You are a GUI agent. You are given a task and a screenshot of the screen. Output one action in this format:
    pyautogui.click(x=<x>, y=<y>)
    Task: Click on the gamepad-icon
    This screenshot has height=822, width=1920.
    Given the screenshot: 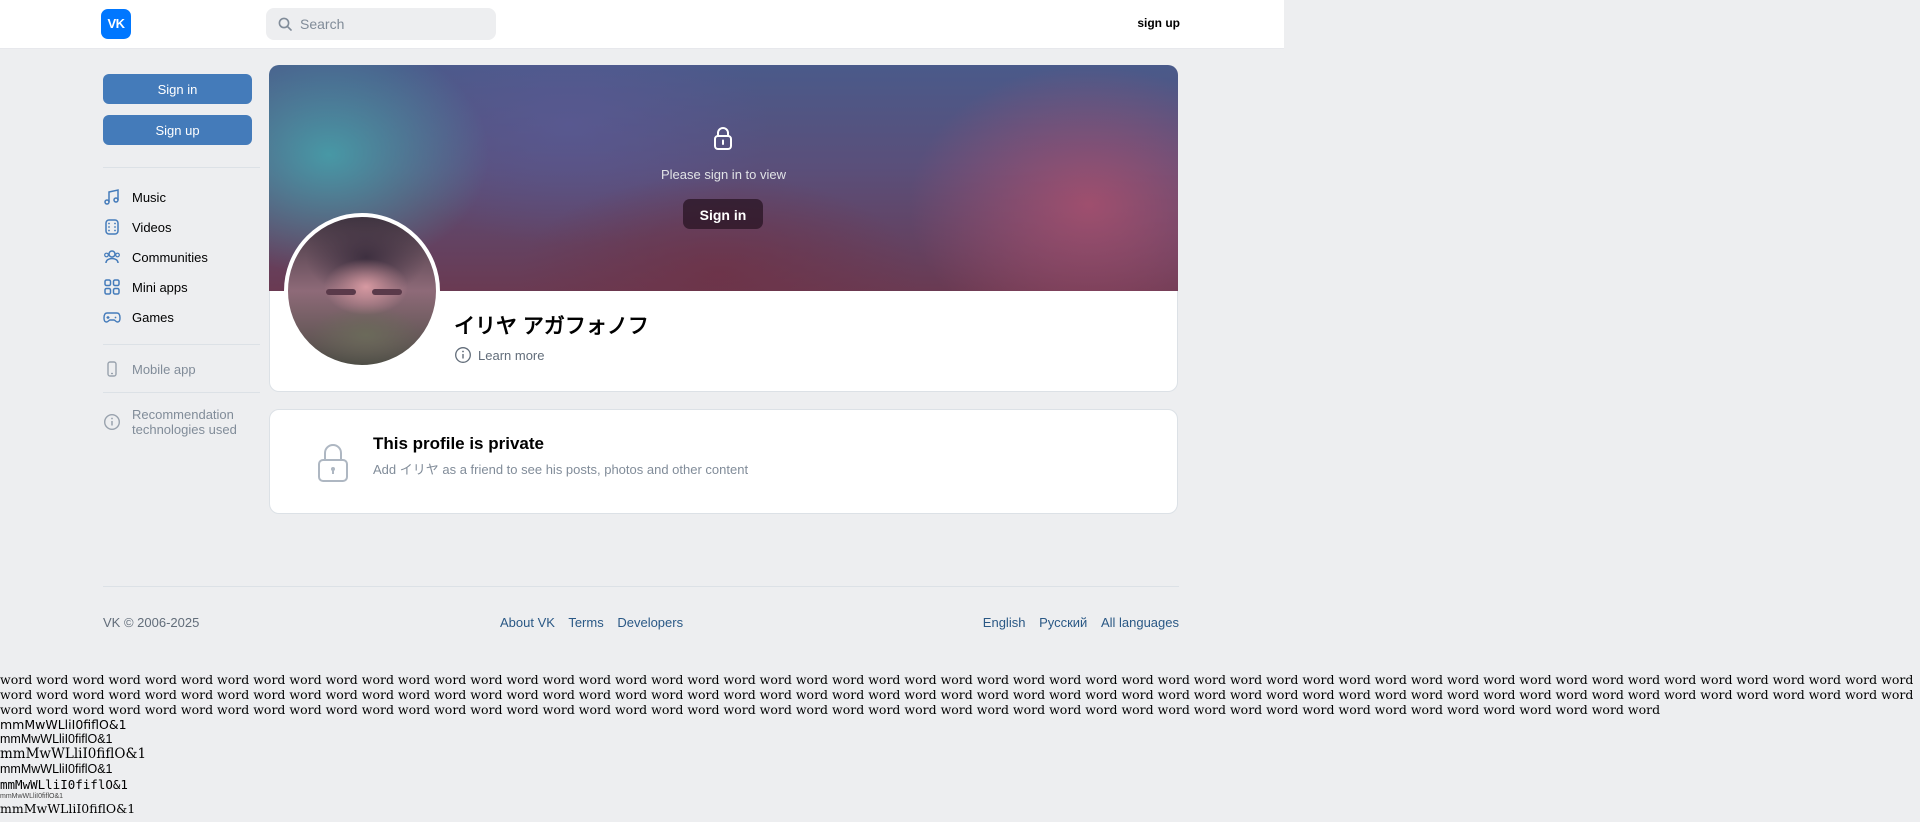 What is the action you would take?
    pyautogui.click(x=112, y=317)
    